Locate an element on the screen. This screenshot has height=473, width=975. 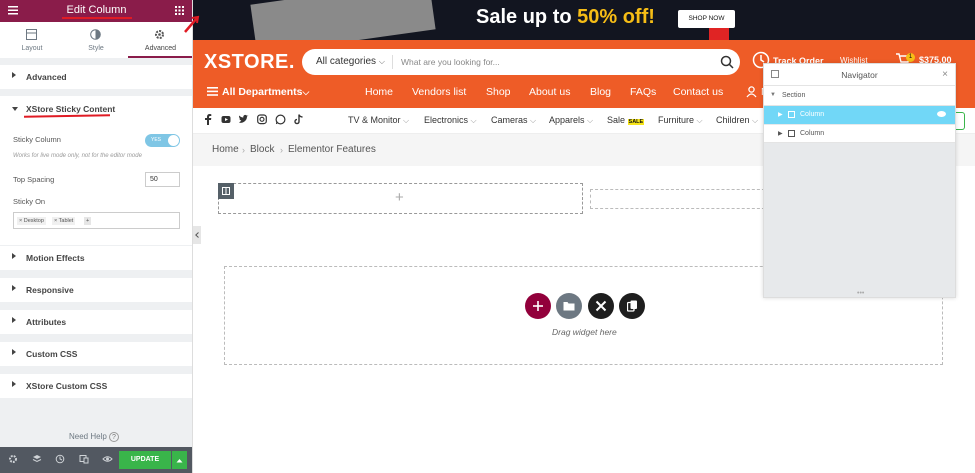
tab-layout: Layout is located at coordinates (32, 40).